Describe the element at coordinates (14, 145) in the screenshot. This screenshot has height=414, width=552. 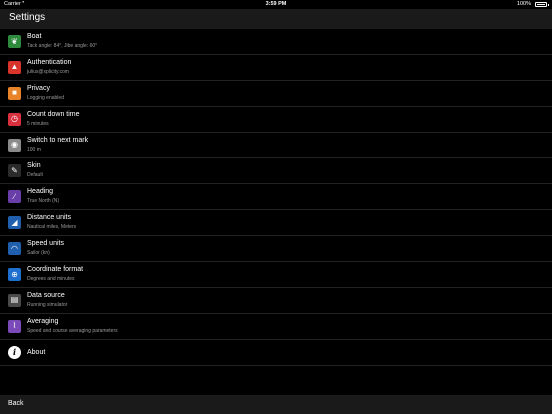
I see `target-icon: ◉` at that location.